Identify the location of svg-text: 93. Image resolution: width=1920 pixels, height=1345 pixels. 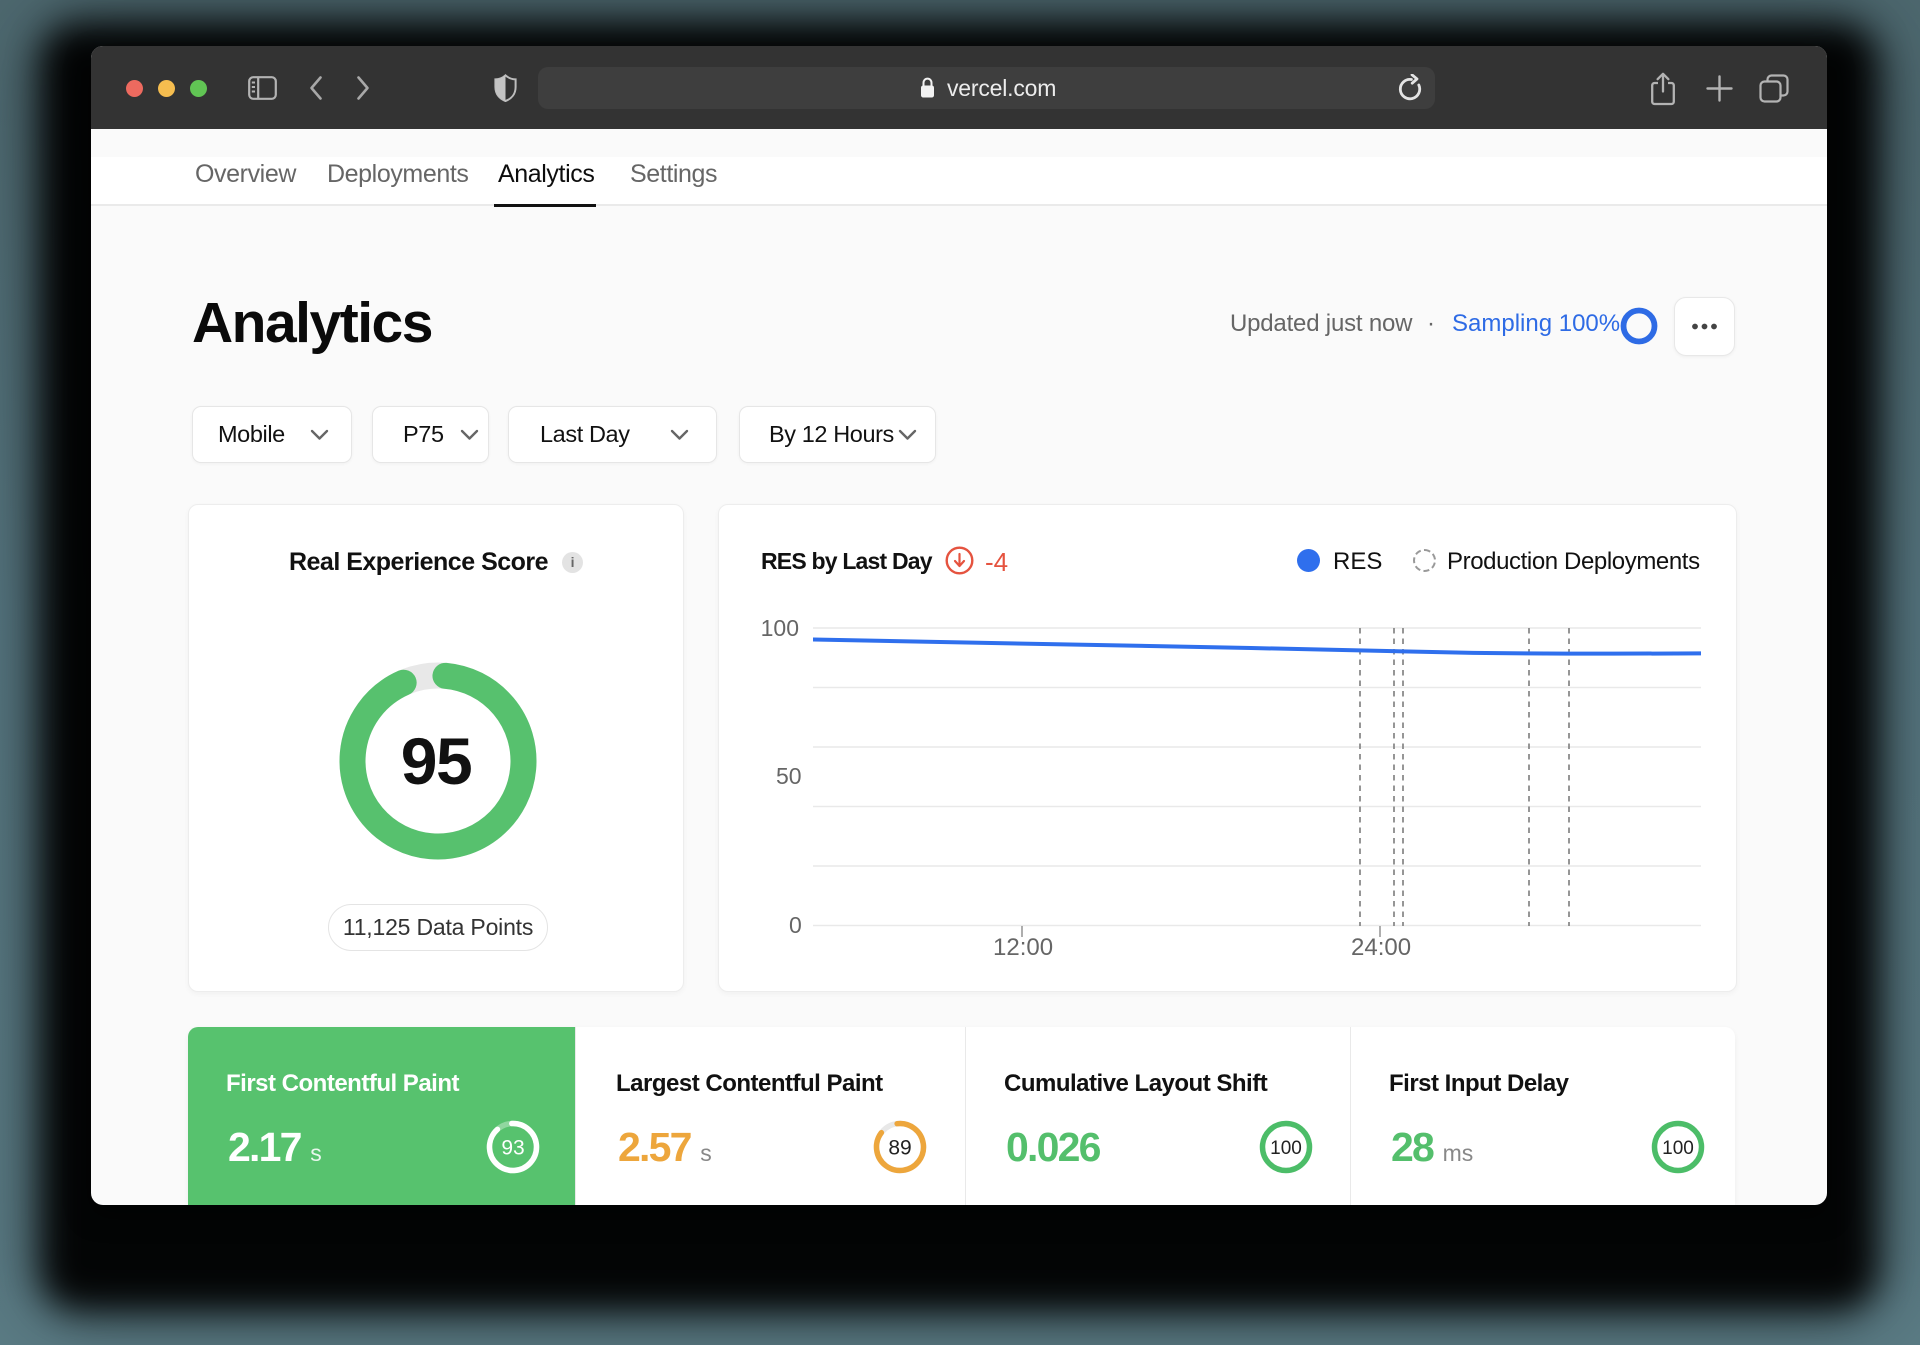
(512, 1148).